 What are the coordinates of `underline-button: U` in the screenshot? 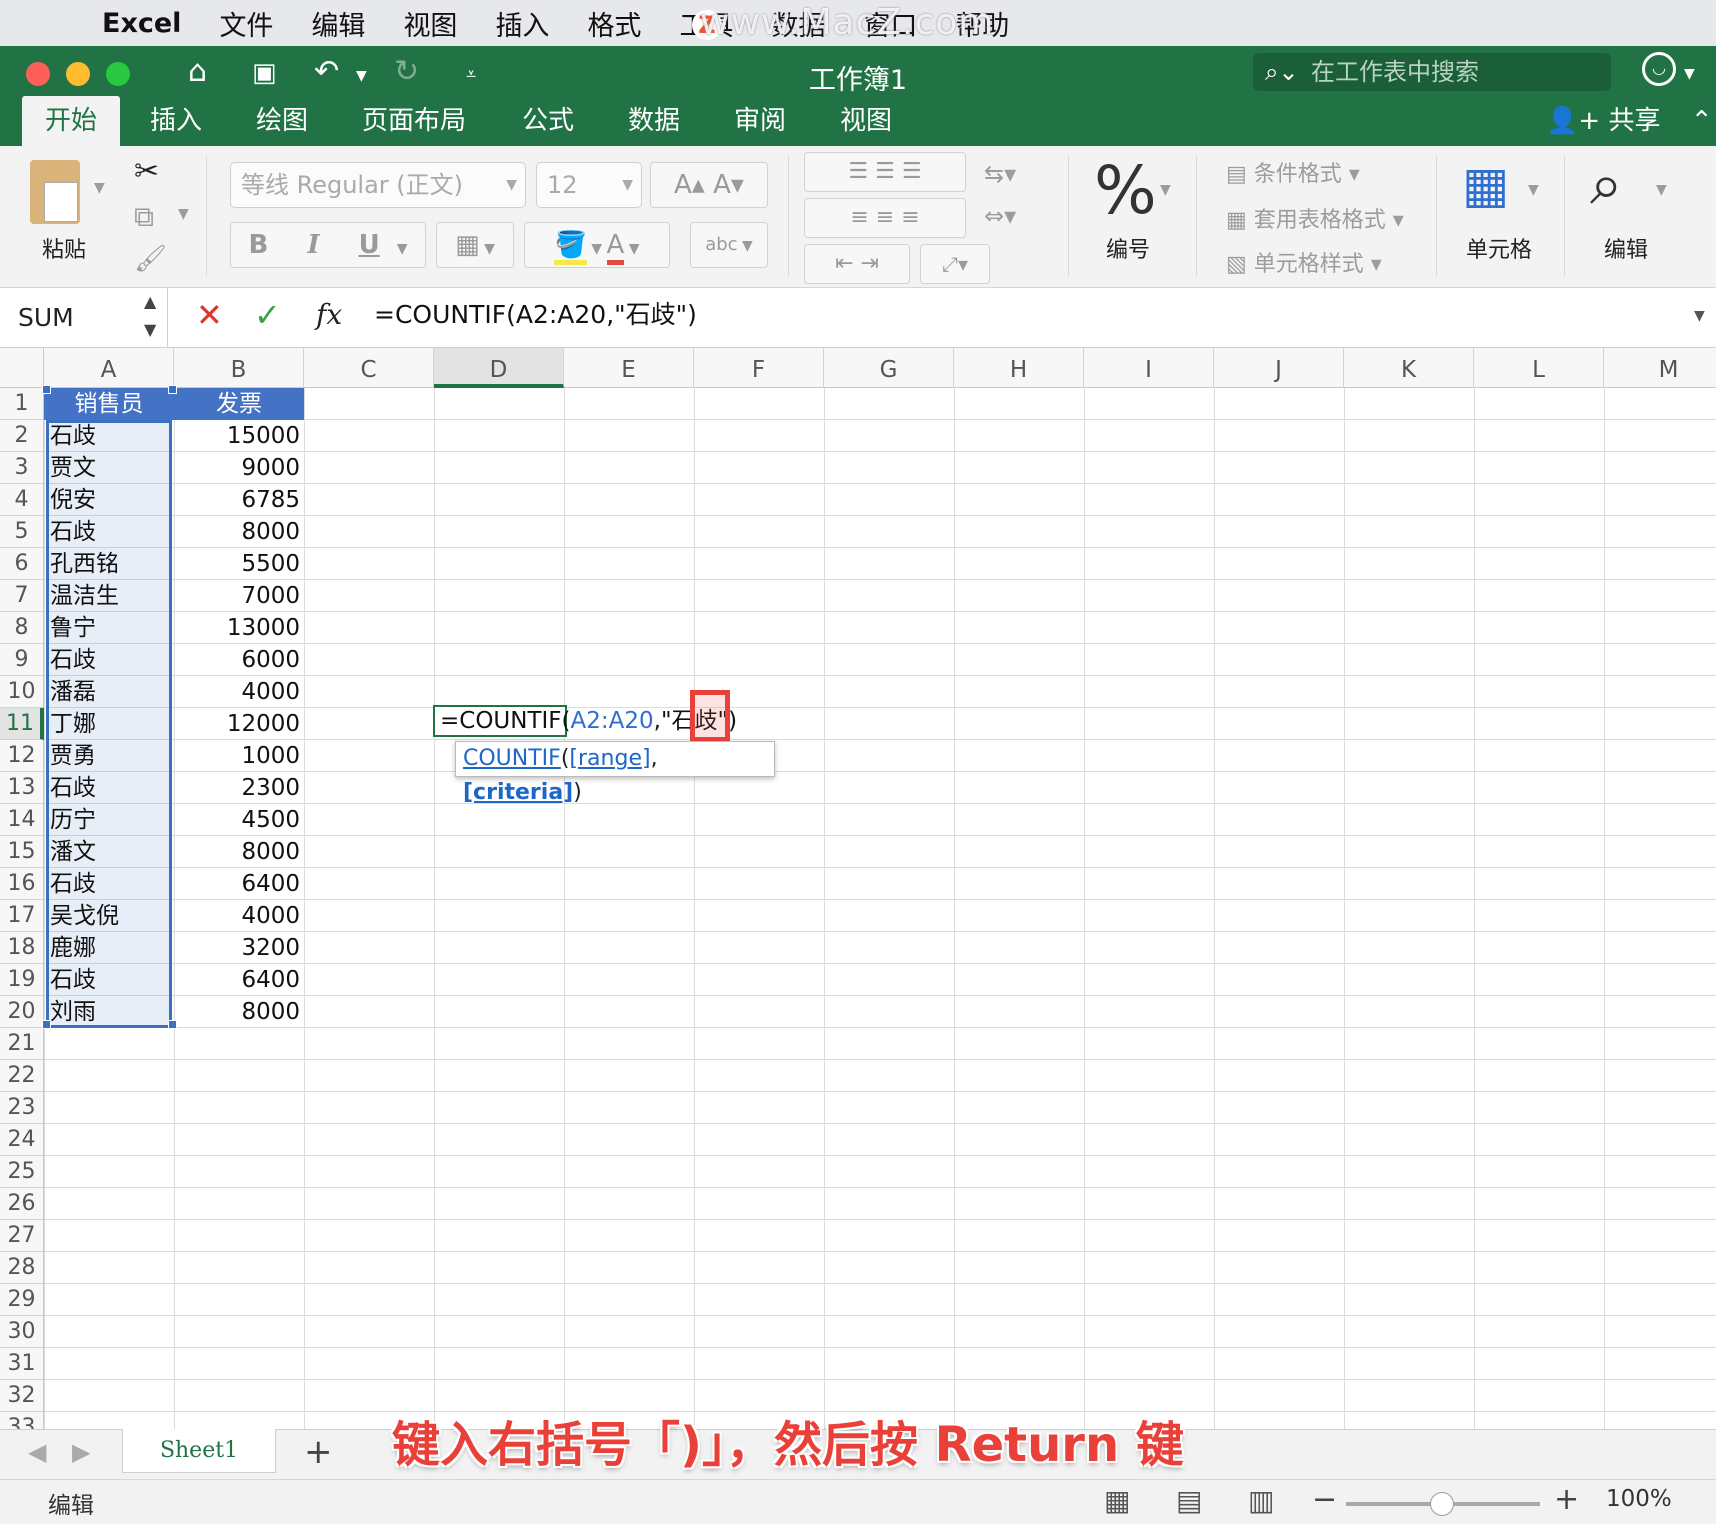 It's located at (369, 245).